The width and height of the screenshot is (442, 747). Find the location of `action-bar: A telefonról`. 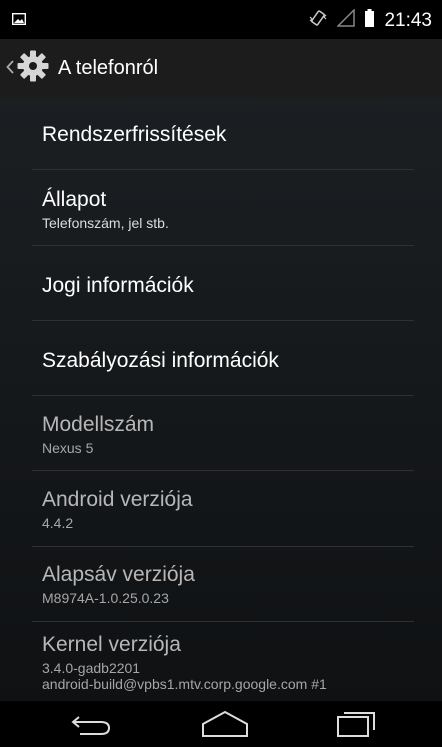

action-bar: A telefonról is located at coordinates (221, 68).